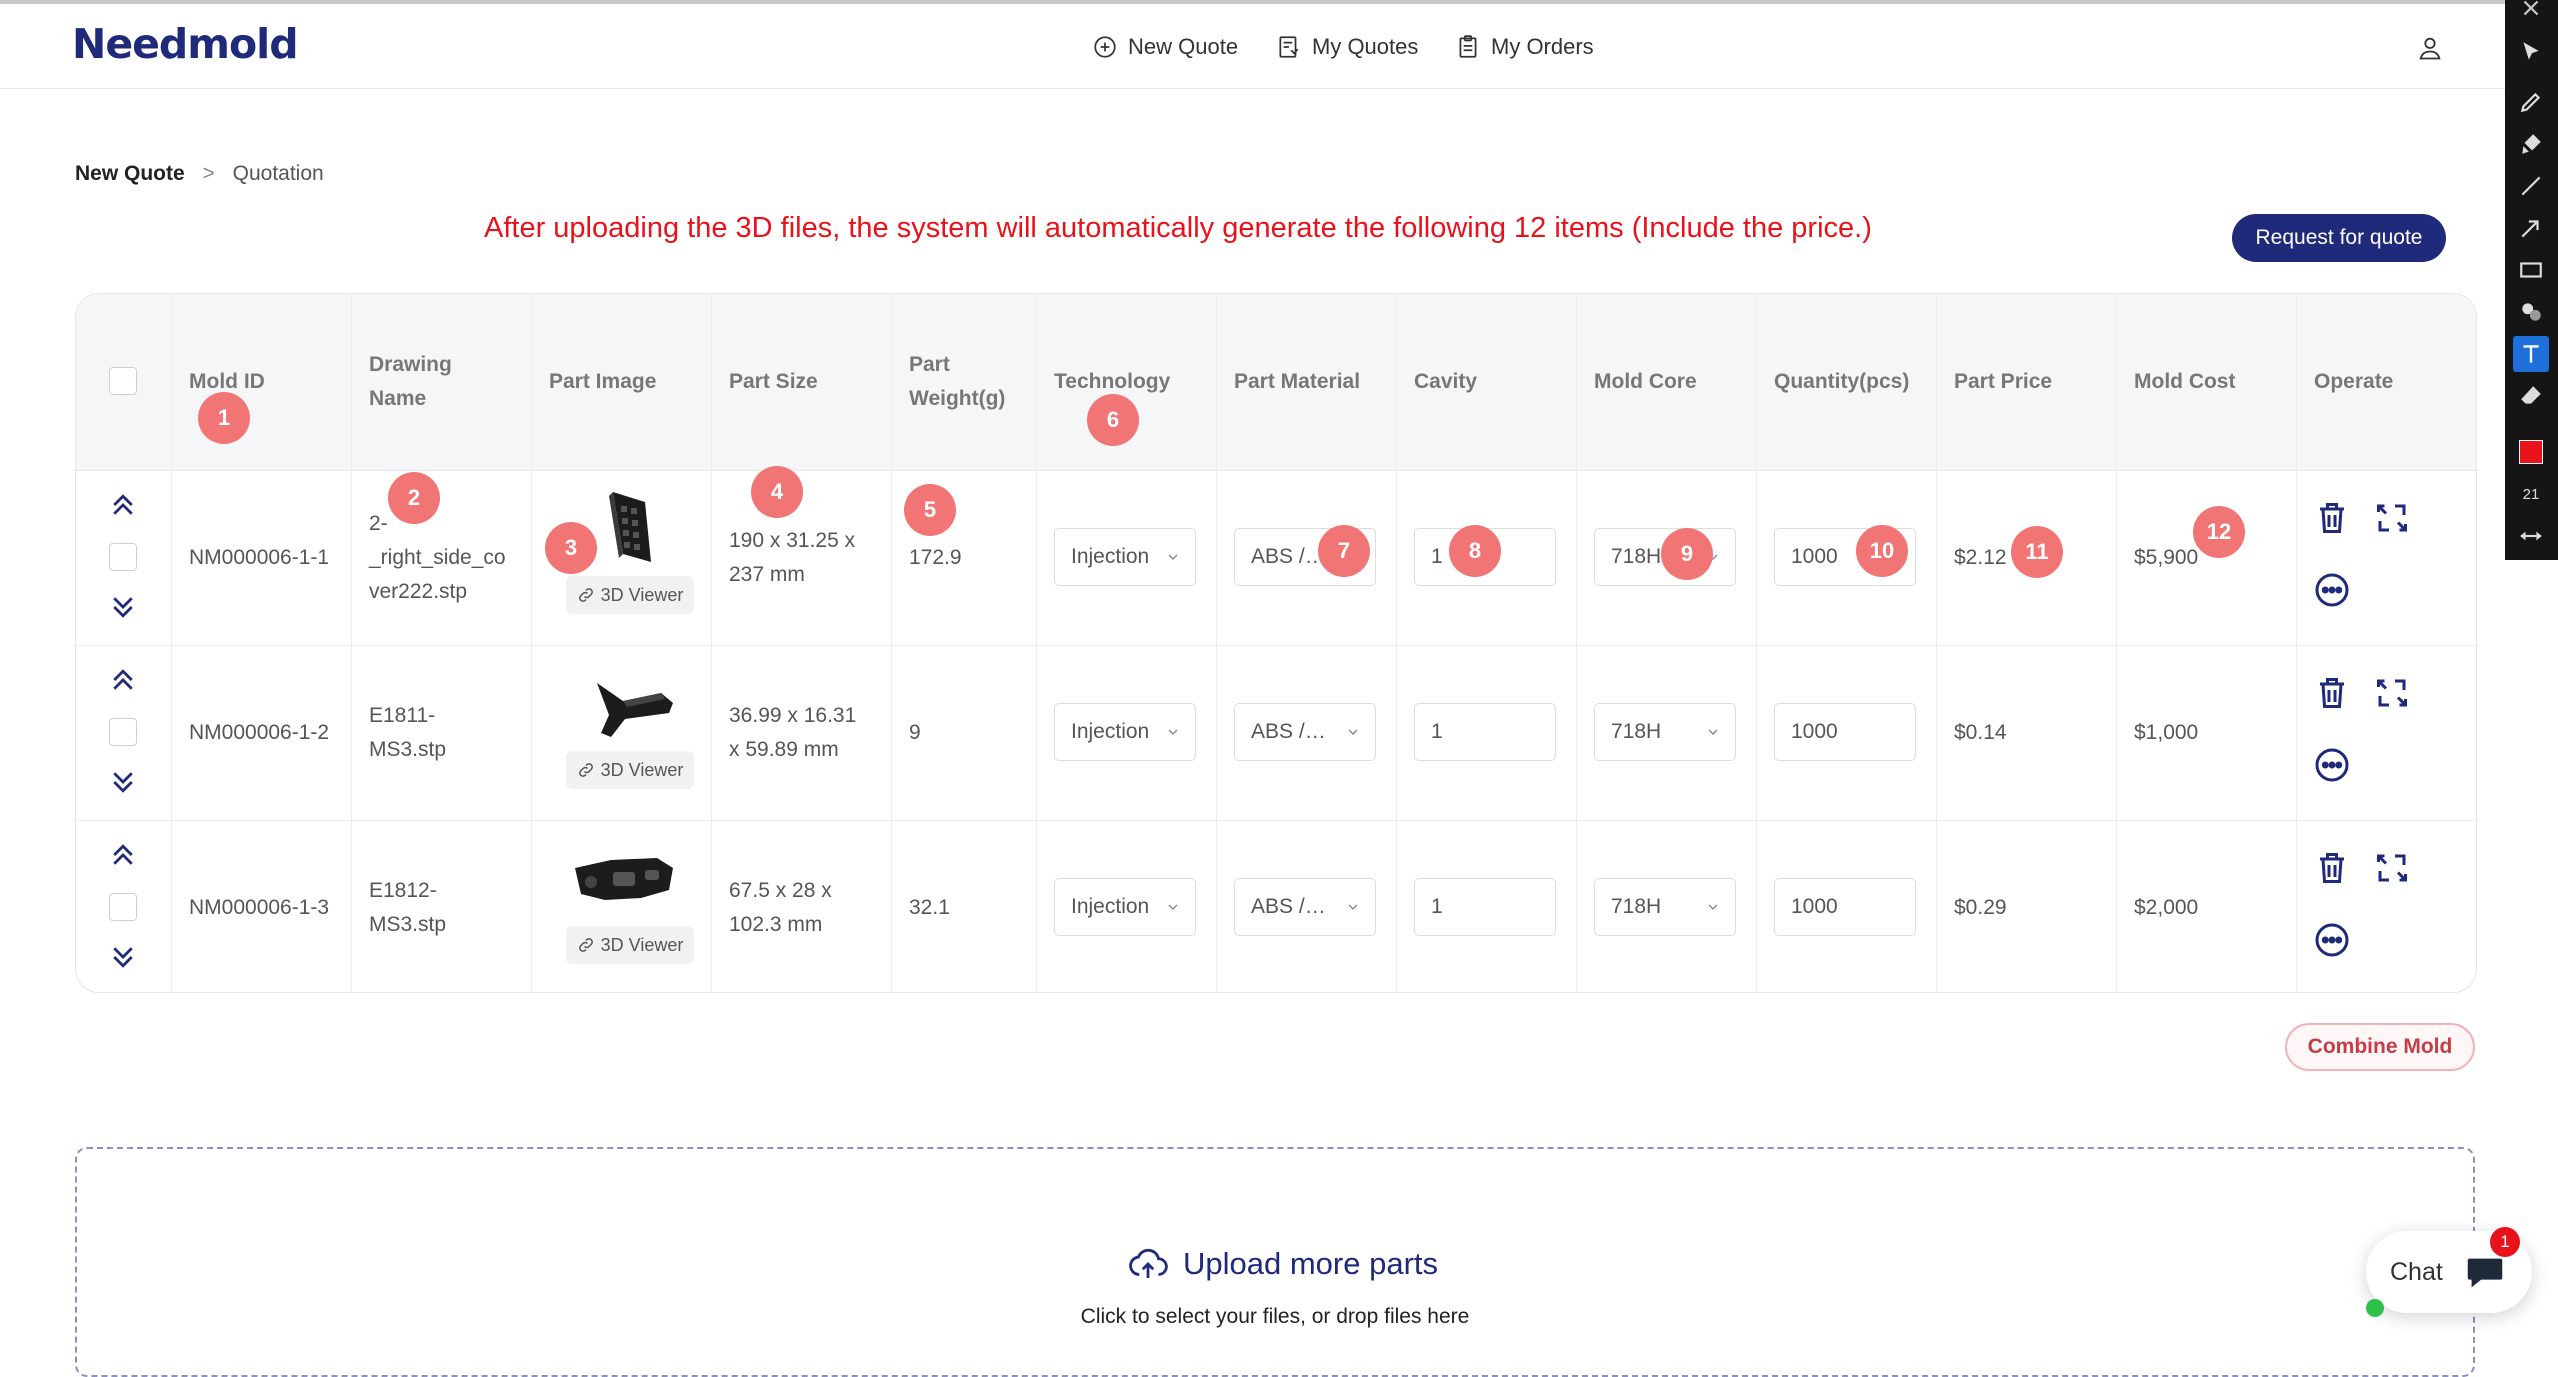 This screenshot has height=1377, width=2558. What do you see at coordinates (2531, 52) in the screenshot?
I see `tool-select` at bounding box center [2531, 52].